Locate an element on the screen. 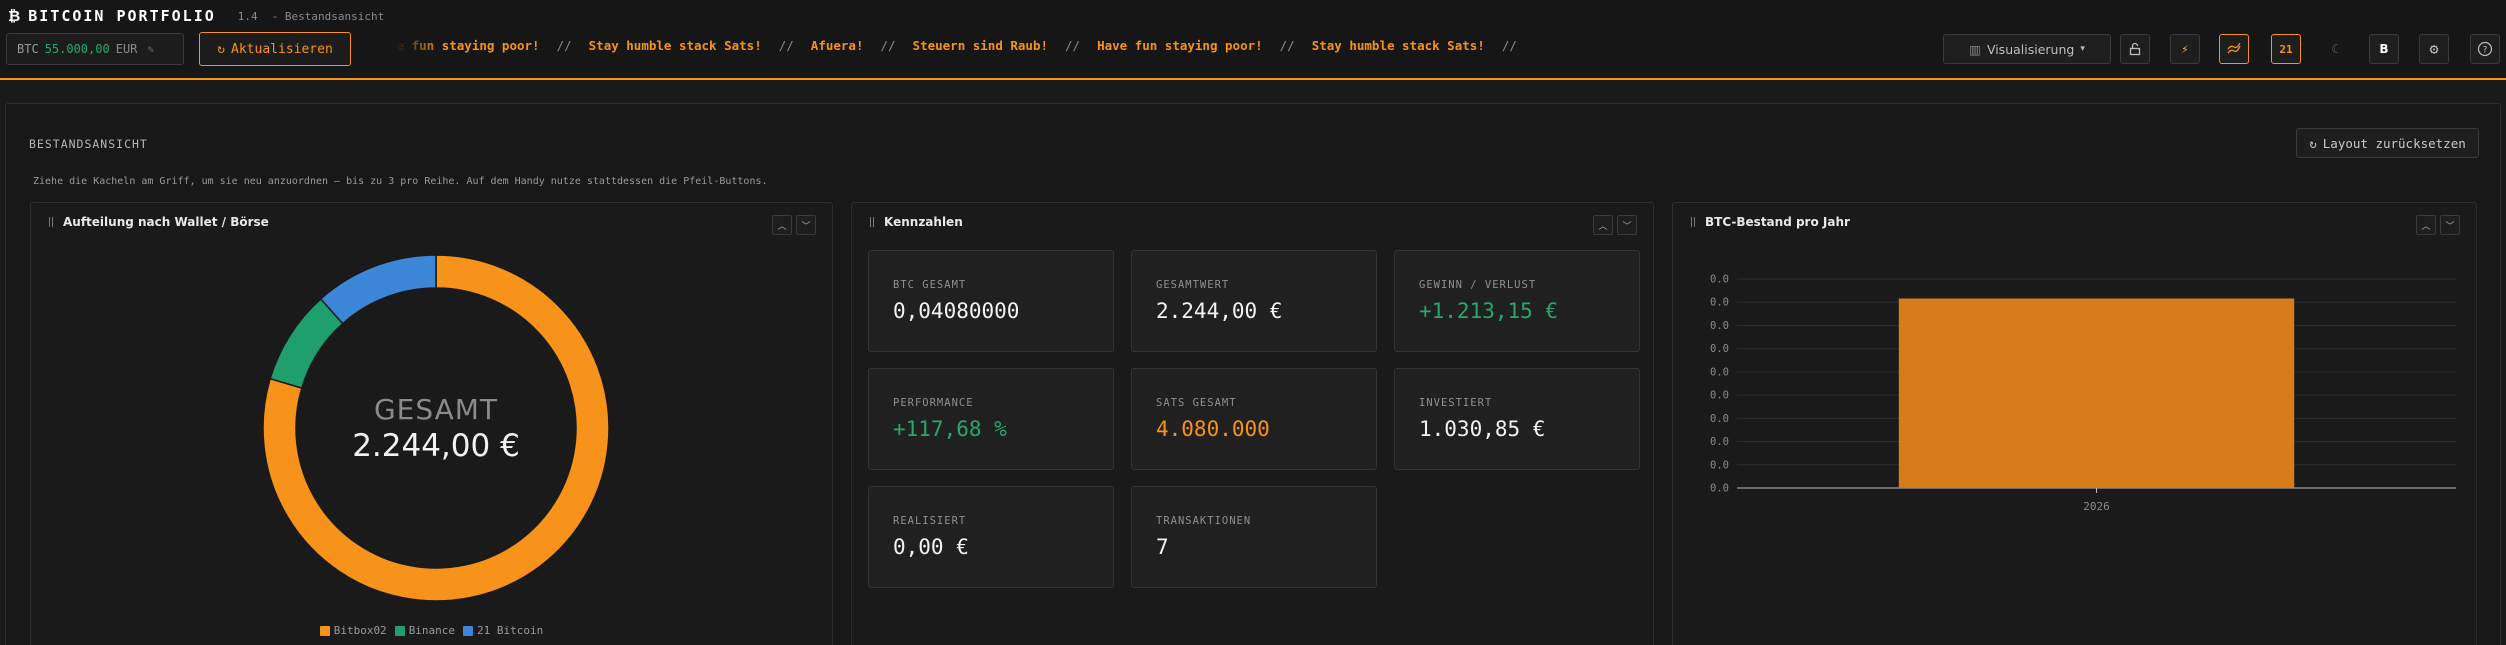 This screenshot has width=2506, height=645. kpi-value: 2.244,00 € is located at coordinates (1219, 311).